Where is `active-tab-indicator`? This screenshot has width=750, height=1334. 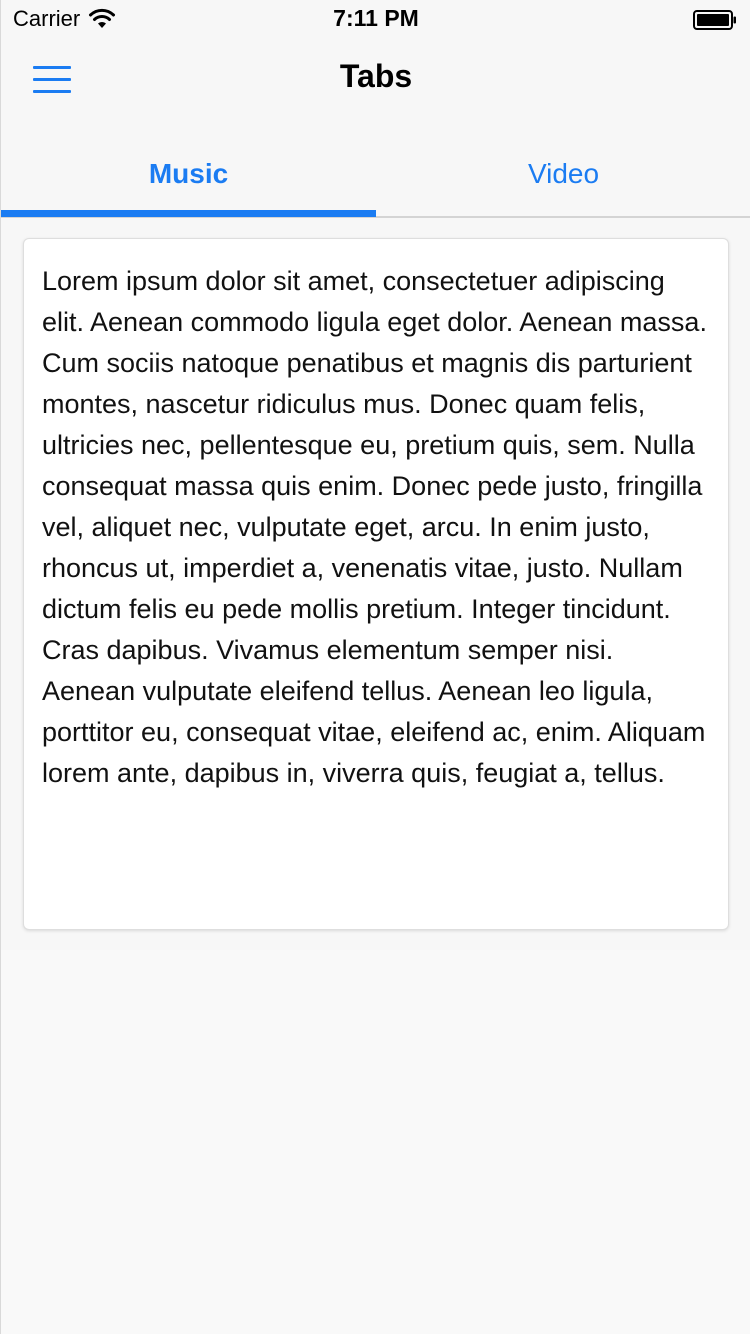
active-tab-indicator is located at coordinates (188, 213).